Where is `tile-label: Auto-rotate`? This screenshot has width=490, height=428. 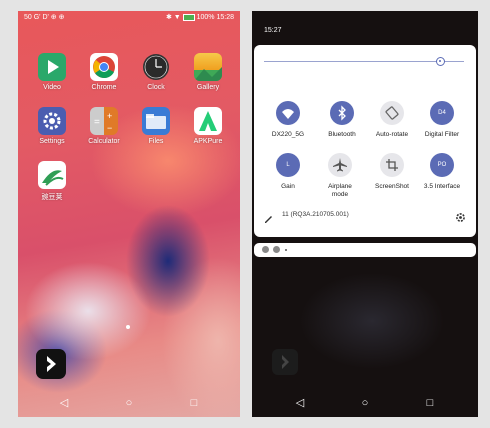 tile-label: Auto-rotate is located at coordinates (392, 134).